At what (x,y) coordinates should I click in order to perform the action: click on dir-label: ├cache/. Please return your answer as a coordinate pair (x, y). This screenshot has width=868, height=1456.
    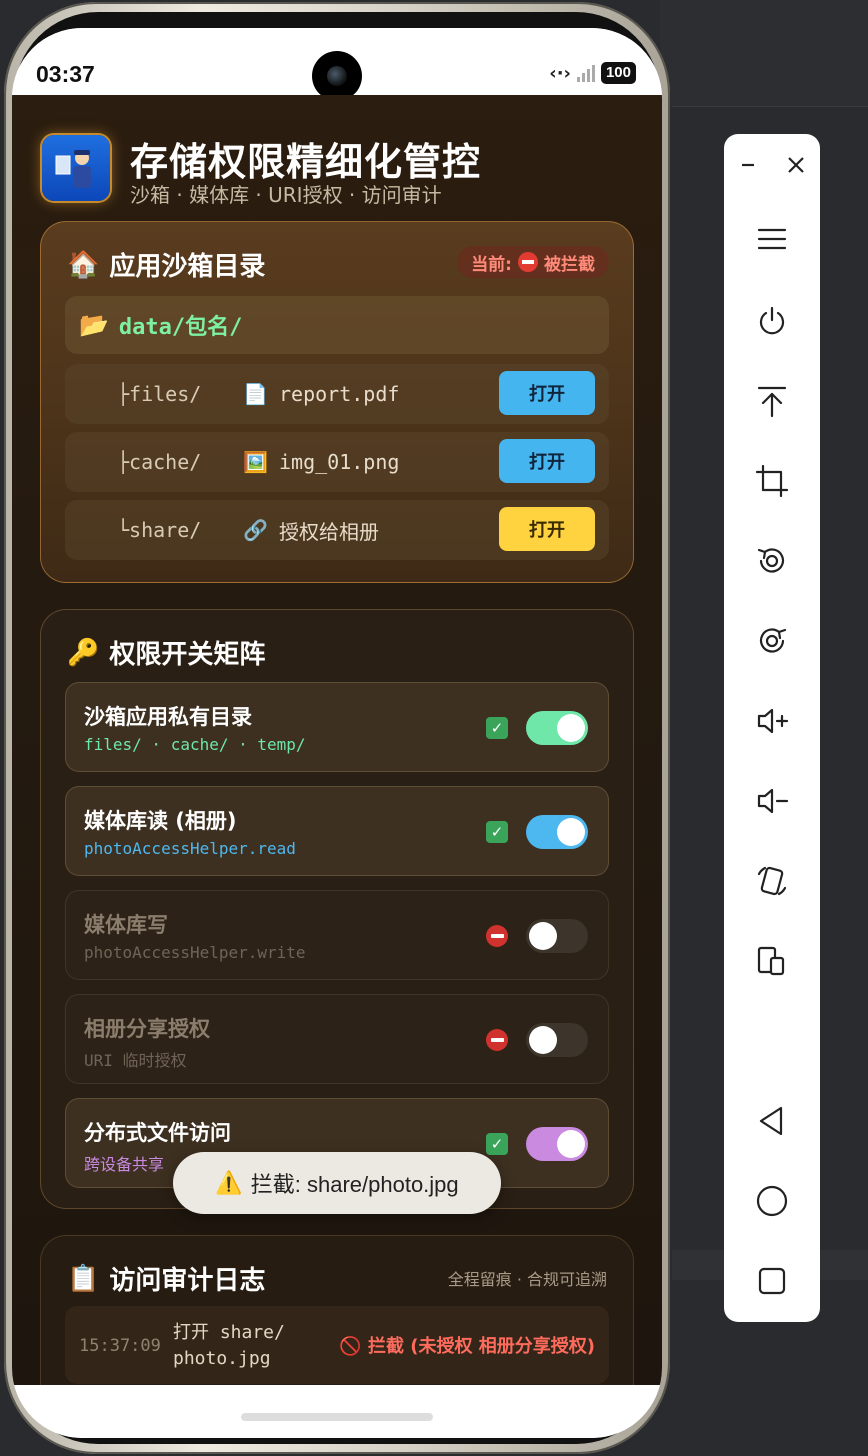
    Looking at the image, I should click on (159, 462).